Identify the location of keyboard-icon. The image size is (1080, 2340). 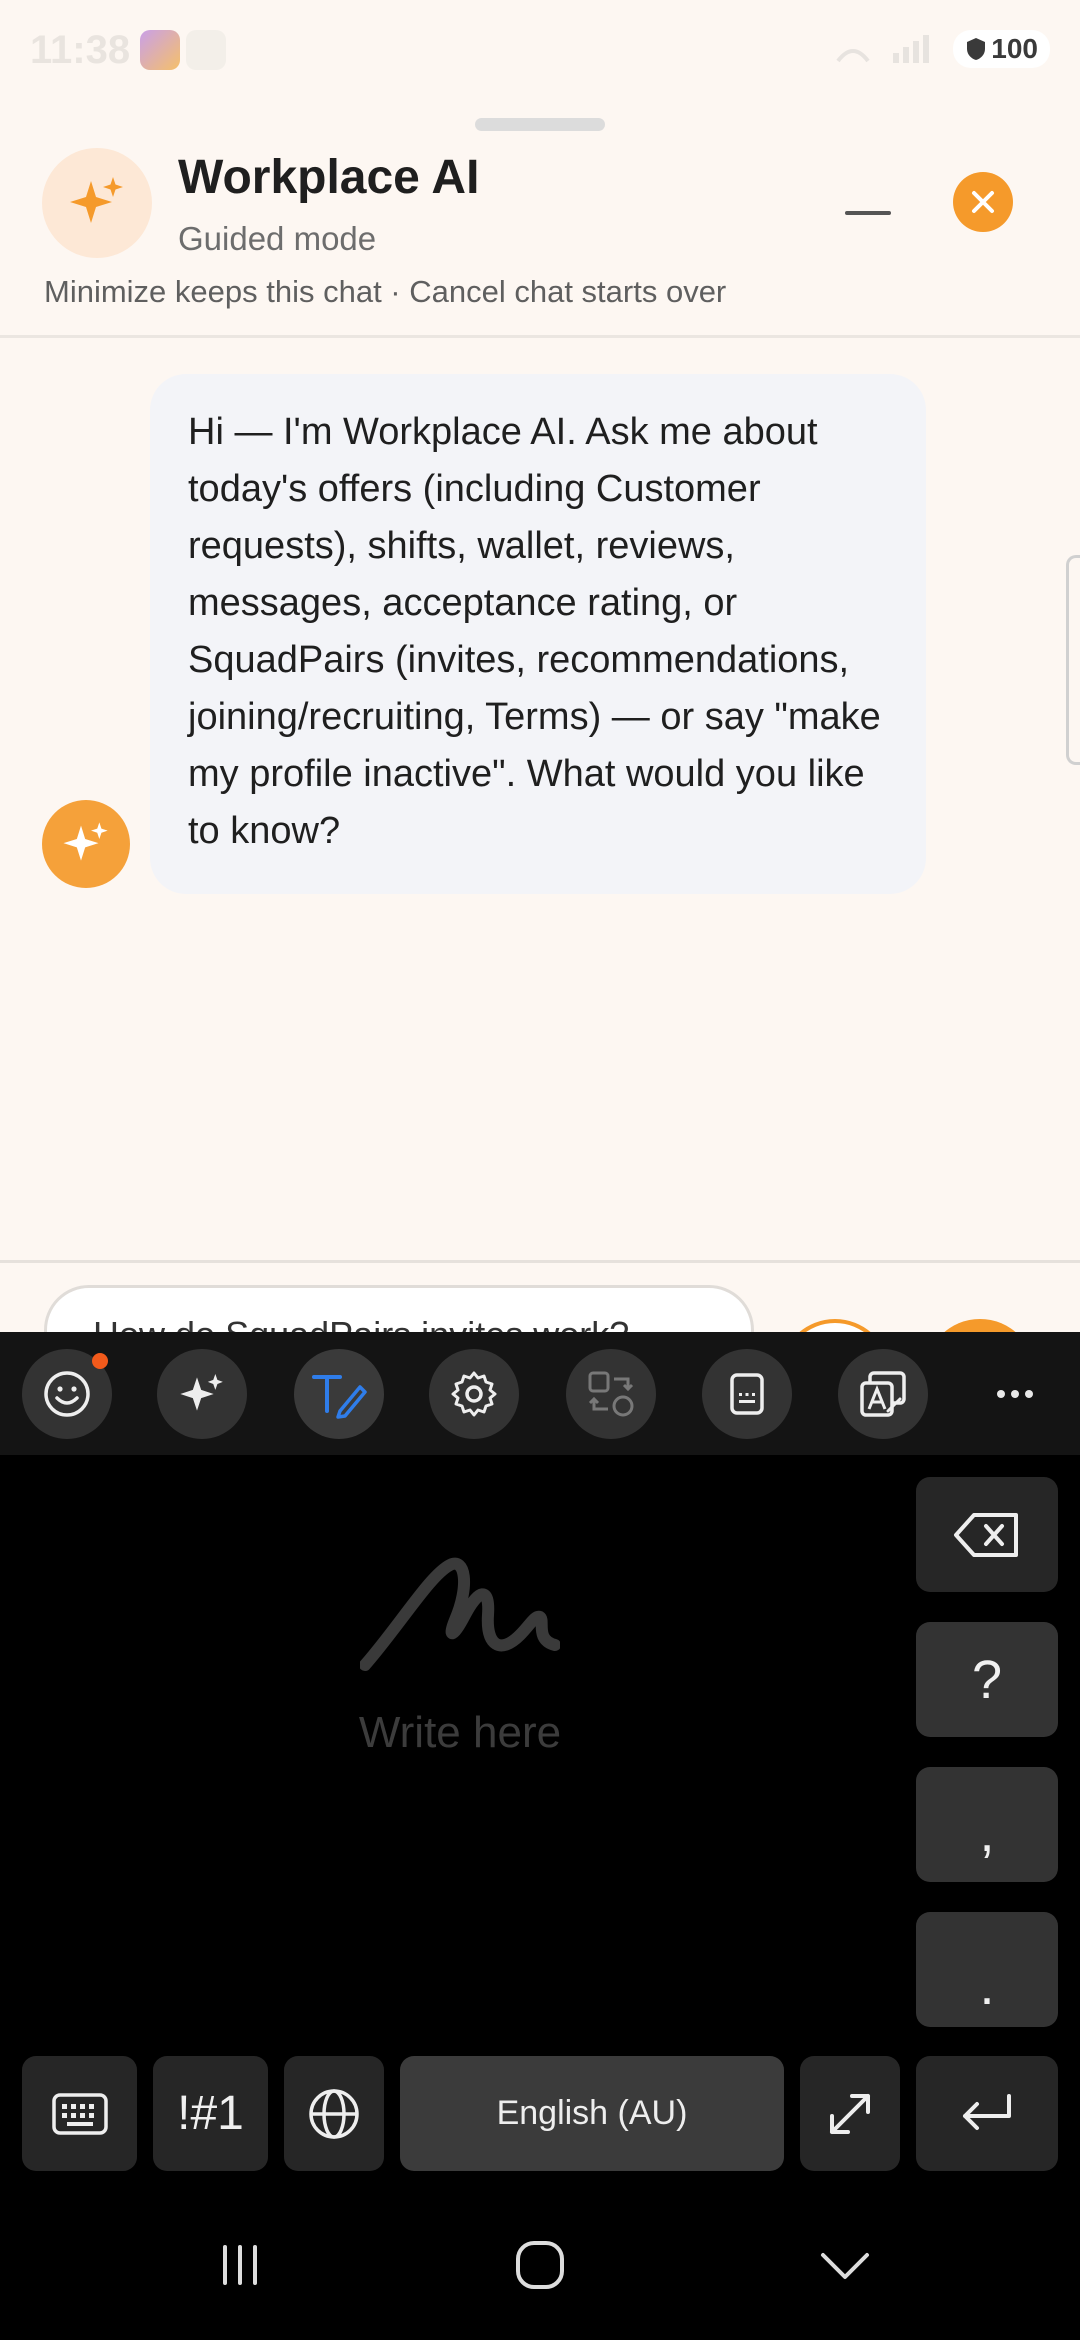
(79, 2113).